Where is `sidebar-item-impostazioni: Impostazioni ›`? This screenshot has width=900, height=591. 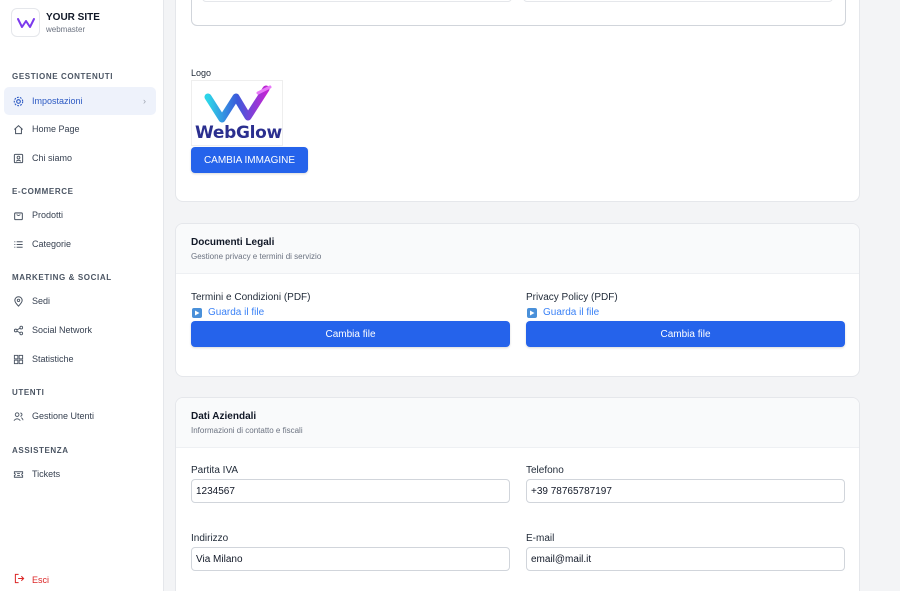 sidebar-item-impostazioni: Impostazioni › is located at coordinates (80, 101).